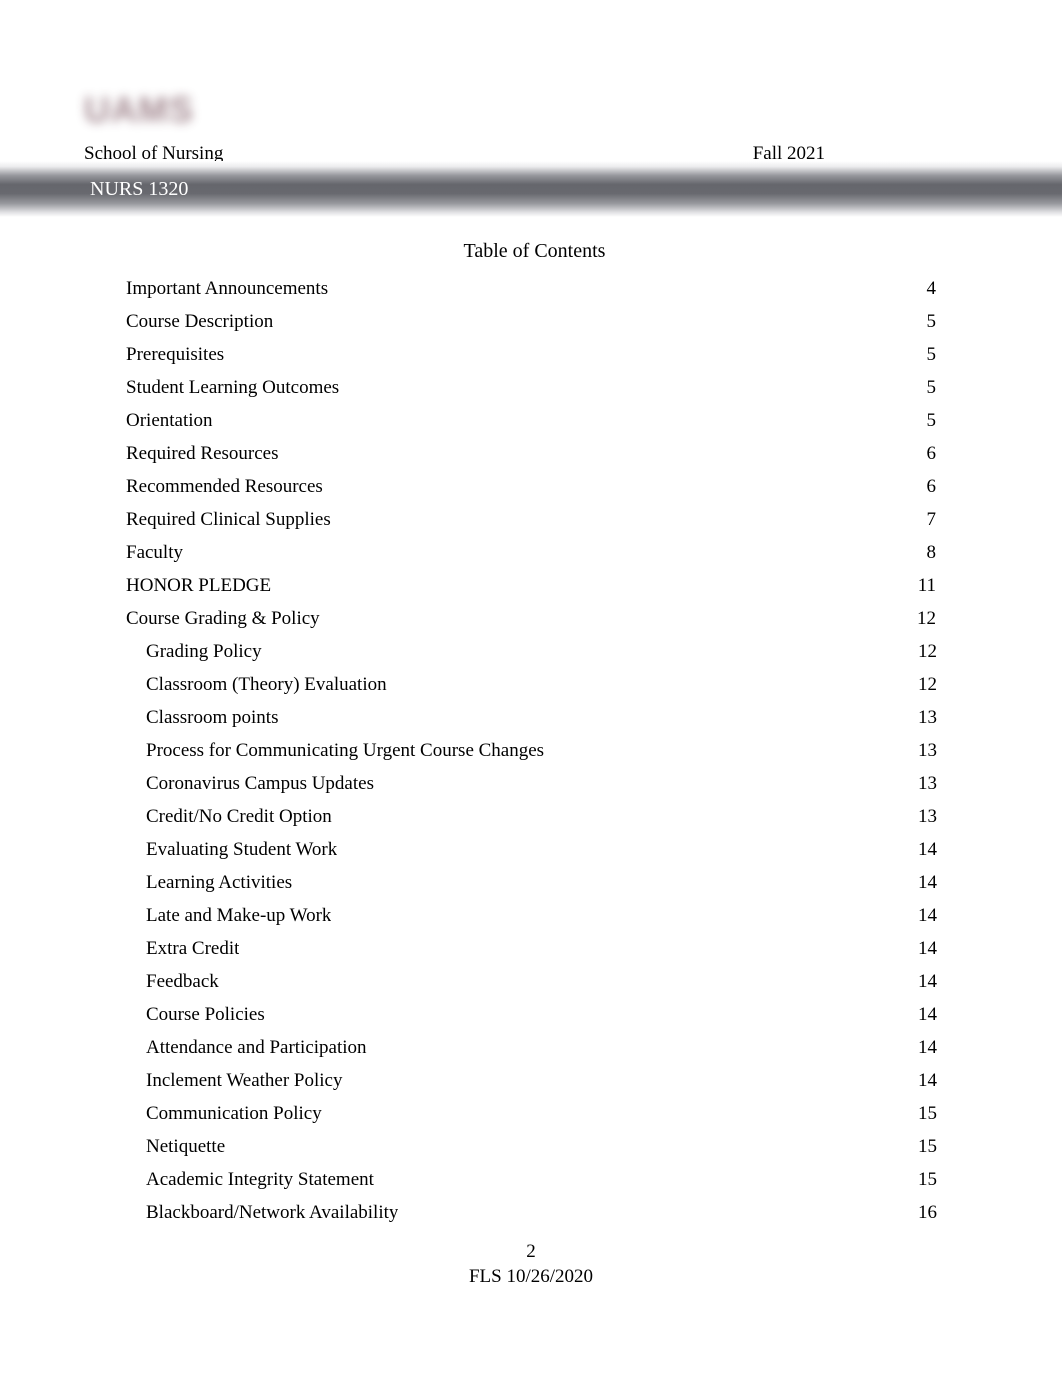  What do you see at coordinates (223, 618) in the screenshot?
I see `toc-entry-label: Course Grading & Policy` at bounding box center [223, 618].